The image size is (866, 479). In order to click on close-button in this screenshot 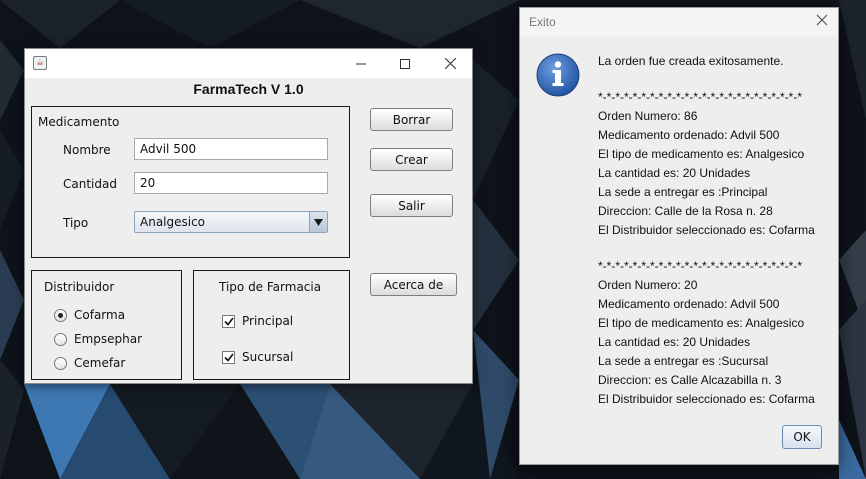, I will do `click(450, 63)`.